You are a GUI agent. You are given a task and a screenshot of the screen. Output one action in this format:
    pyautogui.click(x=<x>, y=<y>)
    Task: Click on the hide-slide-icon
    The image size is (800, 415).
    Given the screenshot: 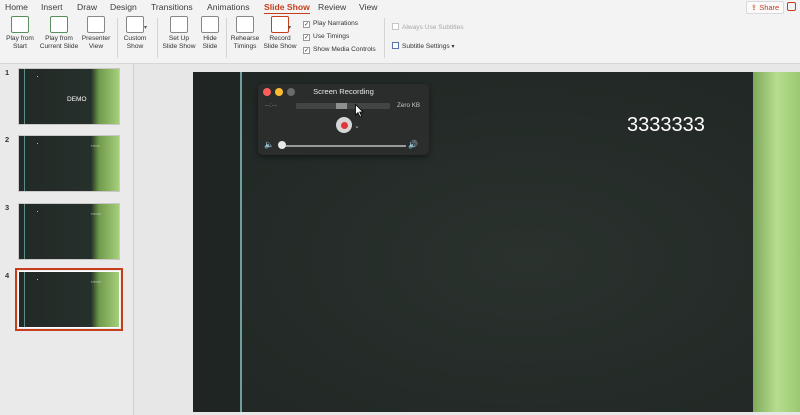 What is the action you would take?
    pyautogui.click(x=210, y=24)
    